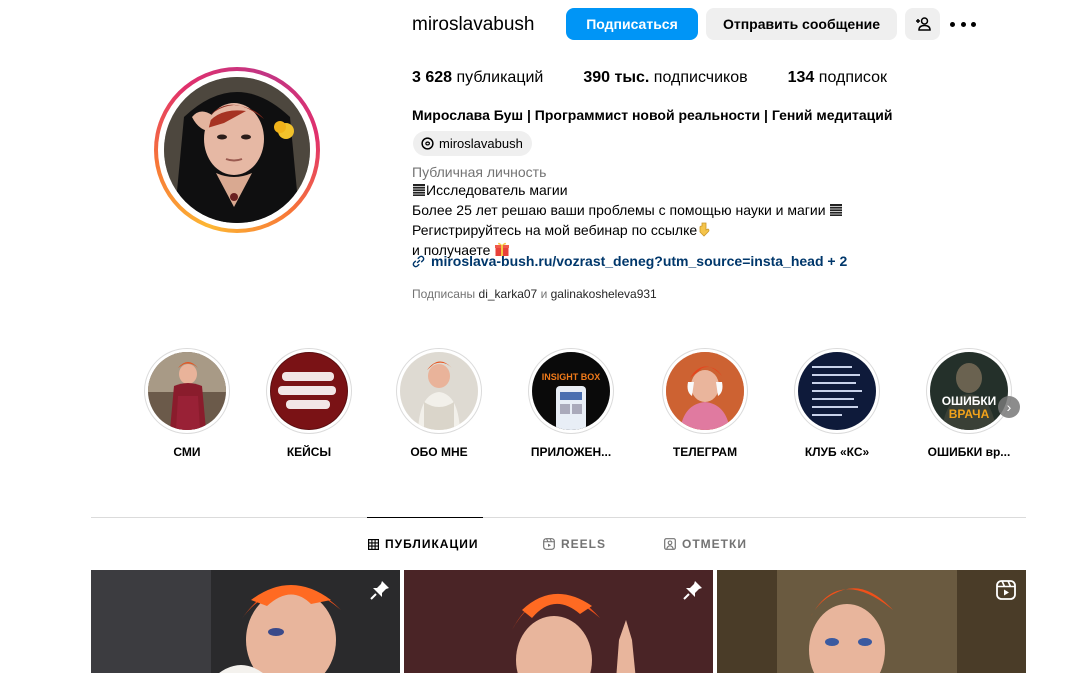  Describe the element at coordinates (427, 143) in the screenshot. I see `threads-icon` at that location.